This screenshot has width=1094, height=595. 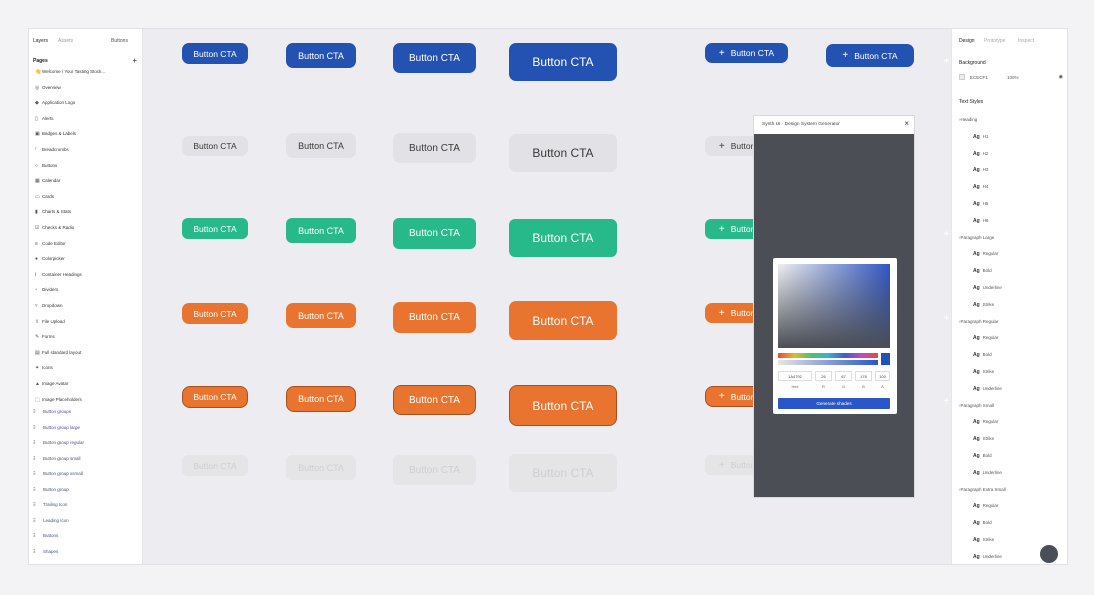 What do you see at coordinates (88, 215) in the screenshot?
I see `page-item: ▮ Charts & Stats` at bounding box center [88, 215].